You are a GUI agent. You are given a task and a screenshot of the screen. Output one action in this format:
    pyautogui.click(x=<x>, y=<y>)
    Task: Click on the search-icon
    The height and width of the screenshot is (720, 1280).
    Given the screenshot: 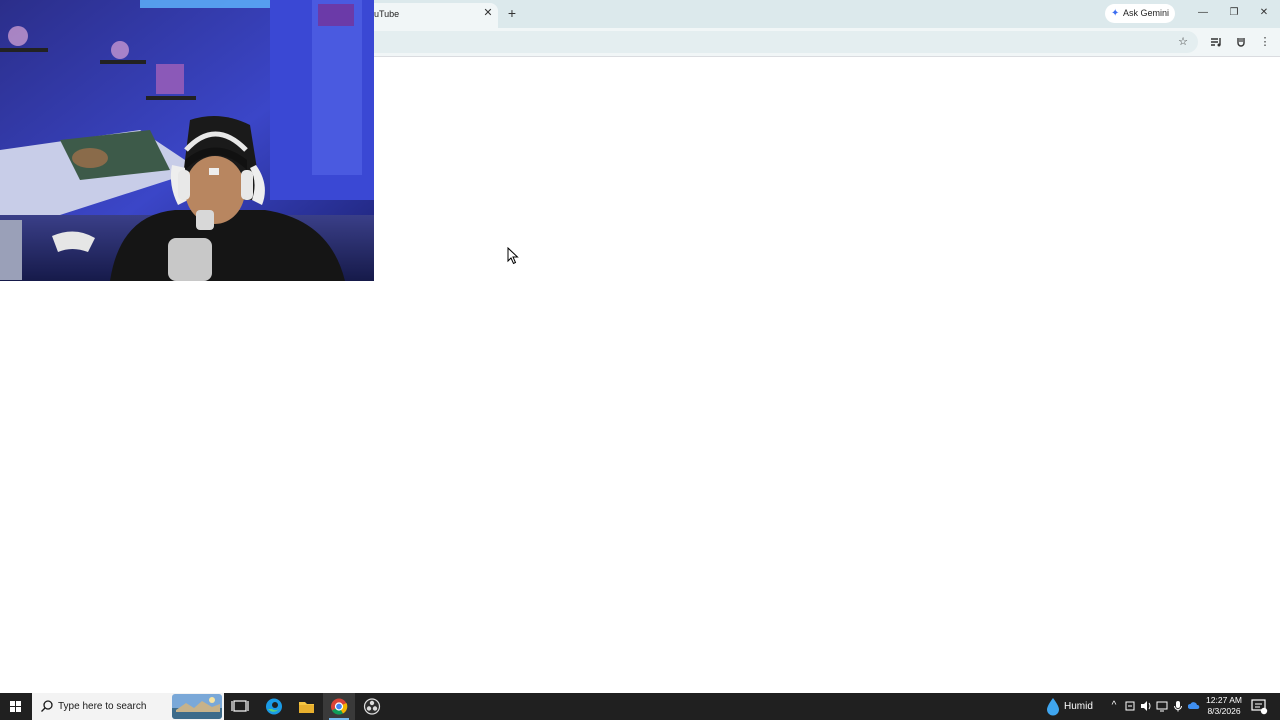 What is the action you would take?
    pyautogui.click(x=47, y=706)
    